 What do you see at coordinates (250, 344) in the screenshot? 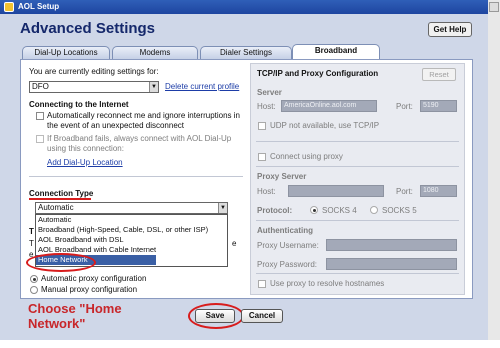
I see `background-page-strip` at bounding box center [250, 344].